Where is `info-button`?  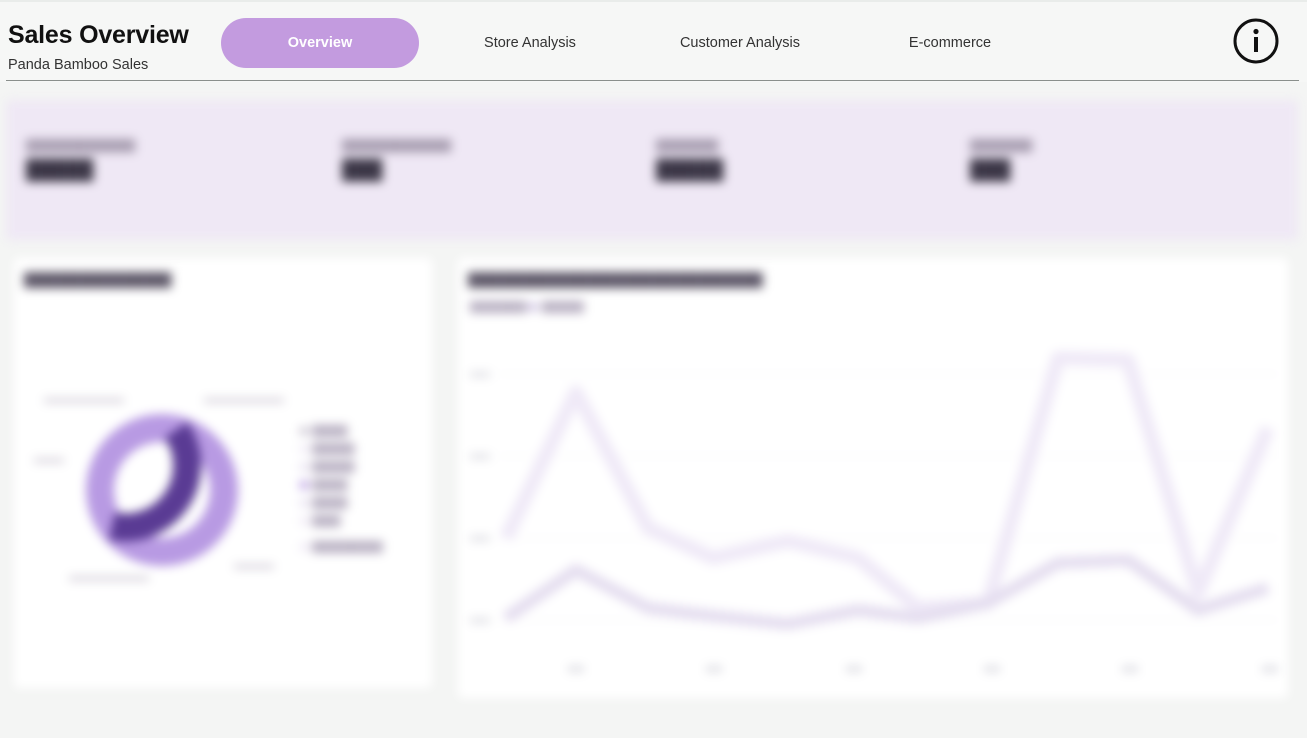 info-button is located at coordinates (1256, 41).